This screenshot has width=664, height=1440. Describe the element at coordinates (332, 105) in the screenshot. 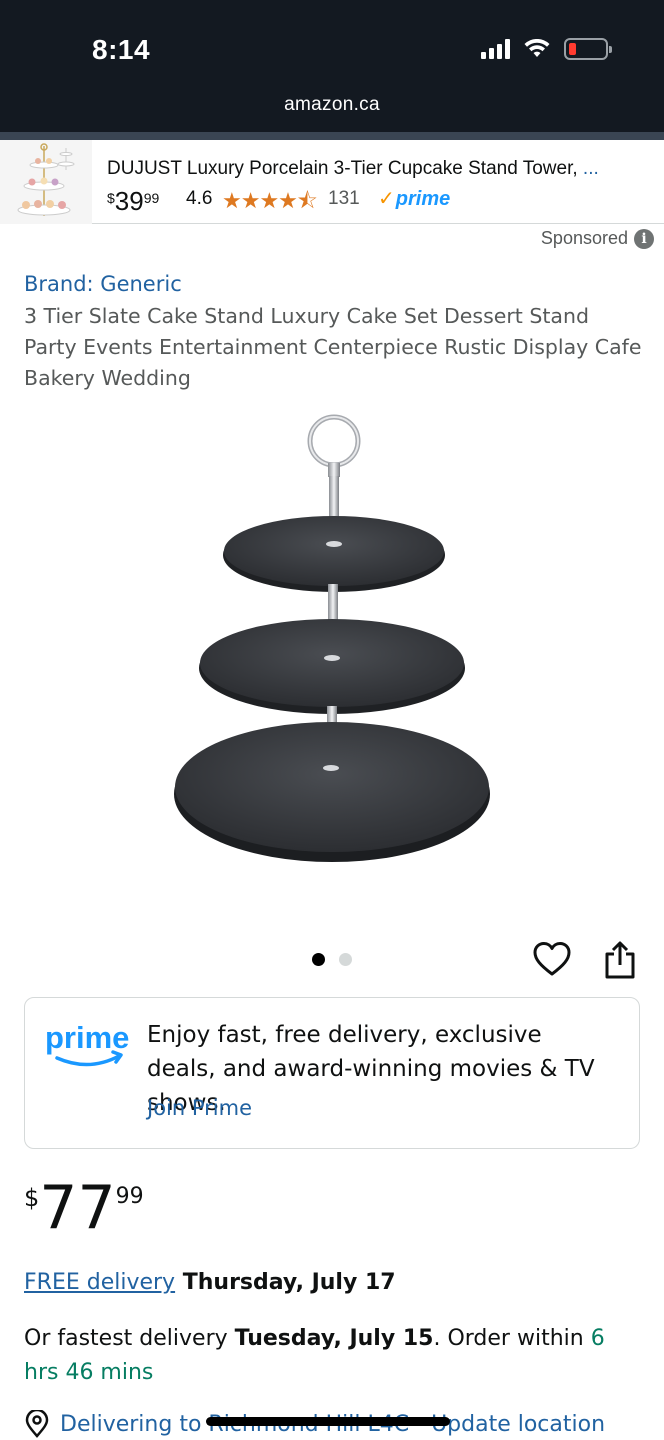

I see `browser-url: amazon.ca` at that location.